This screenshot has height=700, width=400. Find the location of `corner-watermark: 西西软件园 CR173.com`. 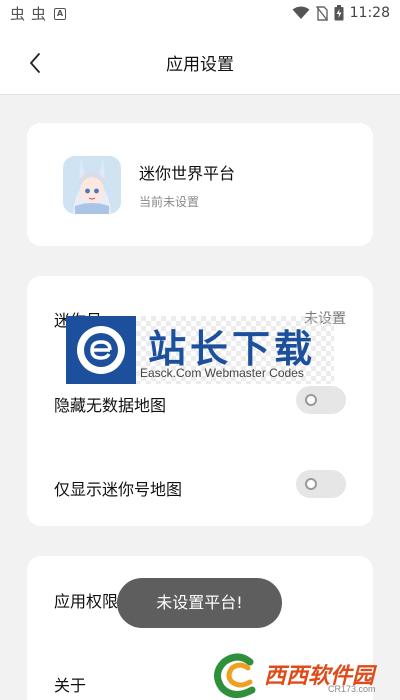

corner-watermark: 西西软件园 CR173.com is located at coordinates (305, 676).